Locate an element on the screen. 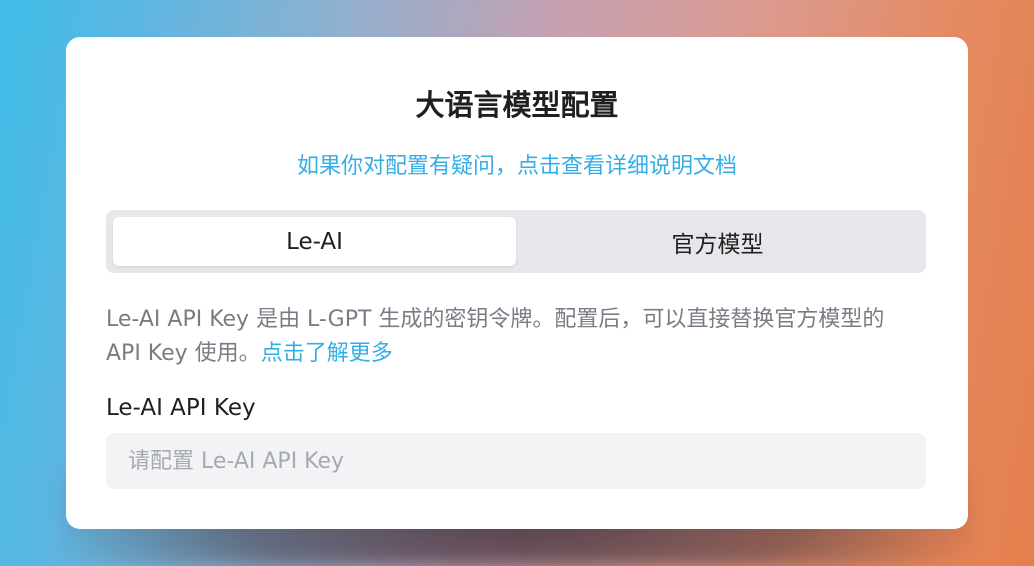 The height and width of the screenshot is (566, 1034). api-key-label: Le-AI API Key is located at coordinates (181, 408).